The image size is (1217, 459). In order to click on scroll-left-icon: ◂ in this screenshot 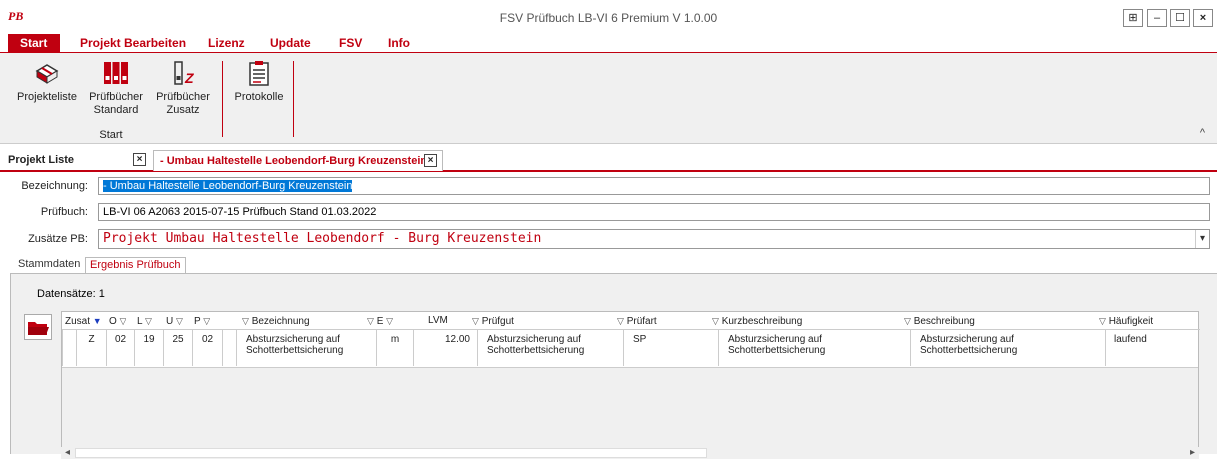, I will do `click(67, 452)`.